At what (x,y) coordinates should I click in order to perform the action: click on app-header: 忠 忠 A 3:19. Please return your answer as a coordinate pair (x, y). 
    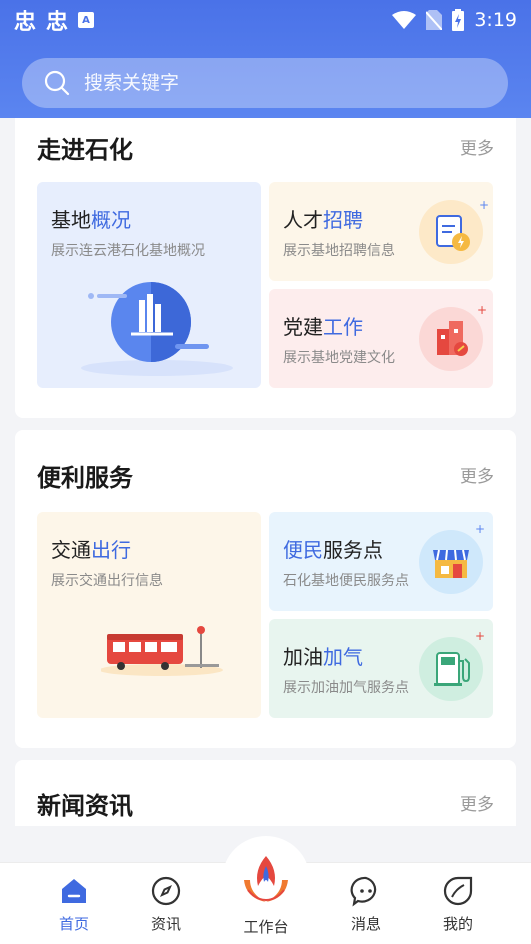
    Looking at the image, I should click on (265, 59).